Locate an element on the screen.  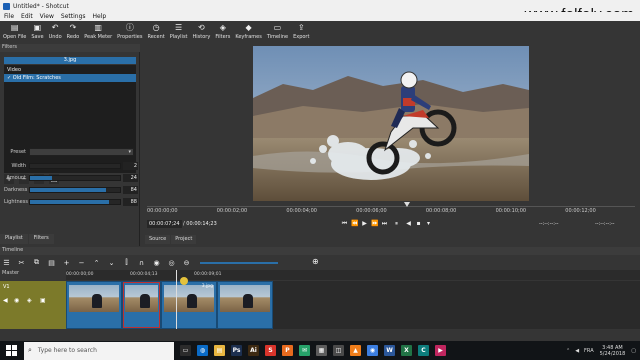
volume-icon: ◀ is located at coordinates (408, 224).